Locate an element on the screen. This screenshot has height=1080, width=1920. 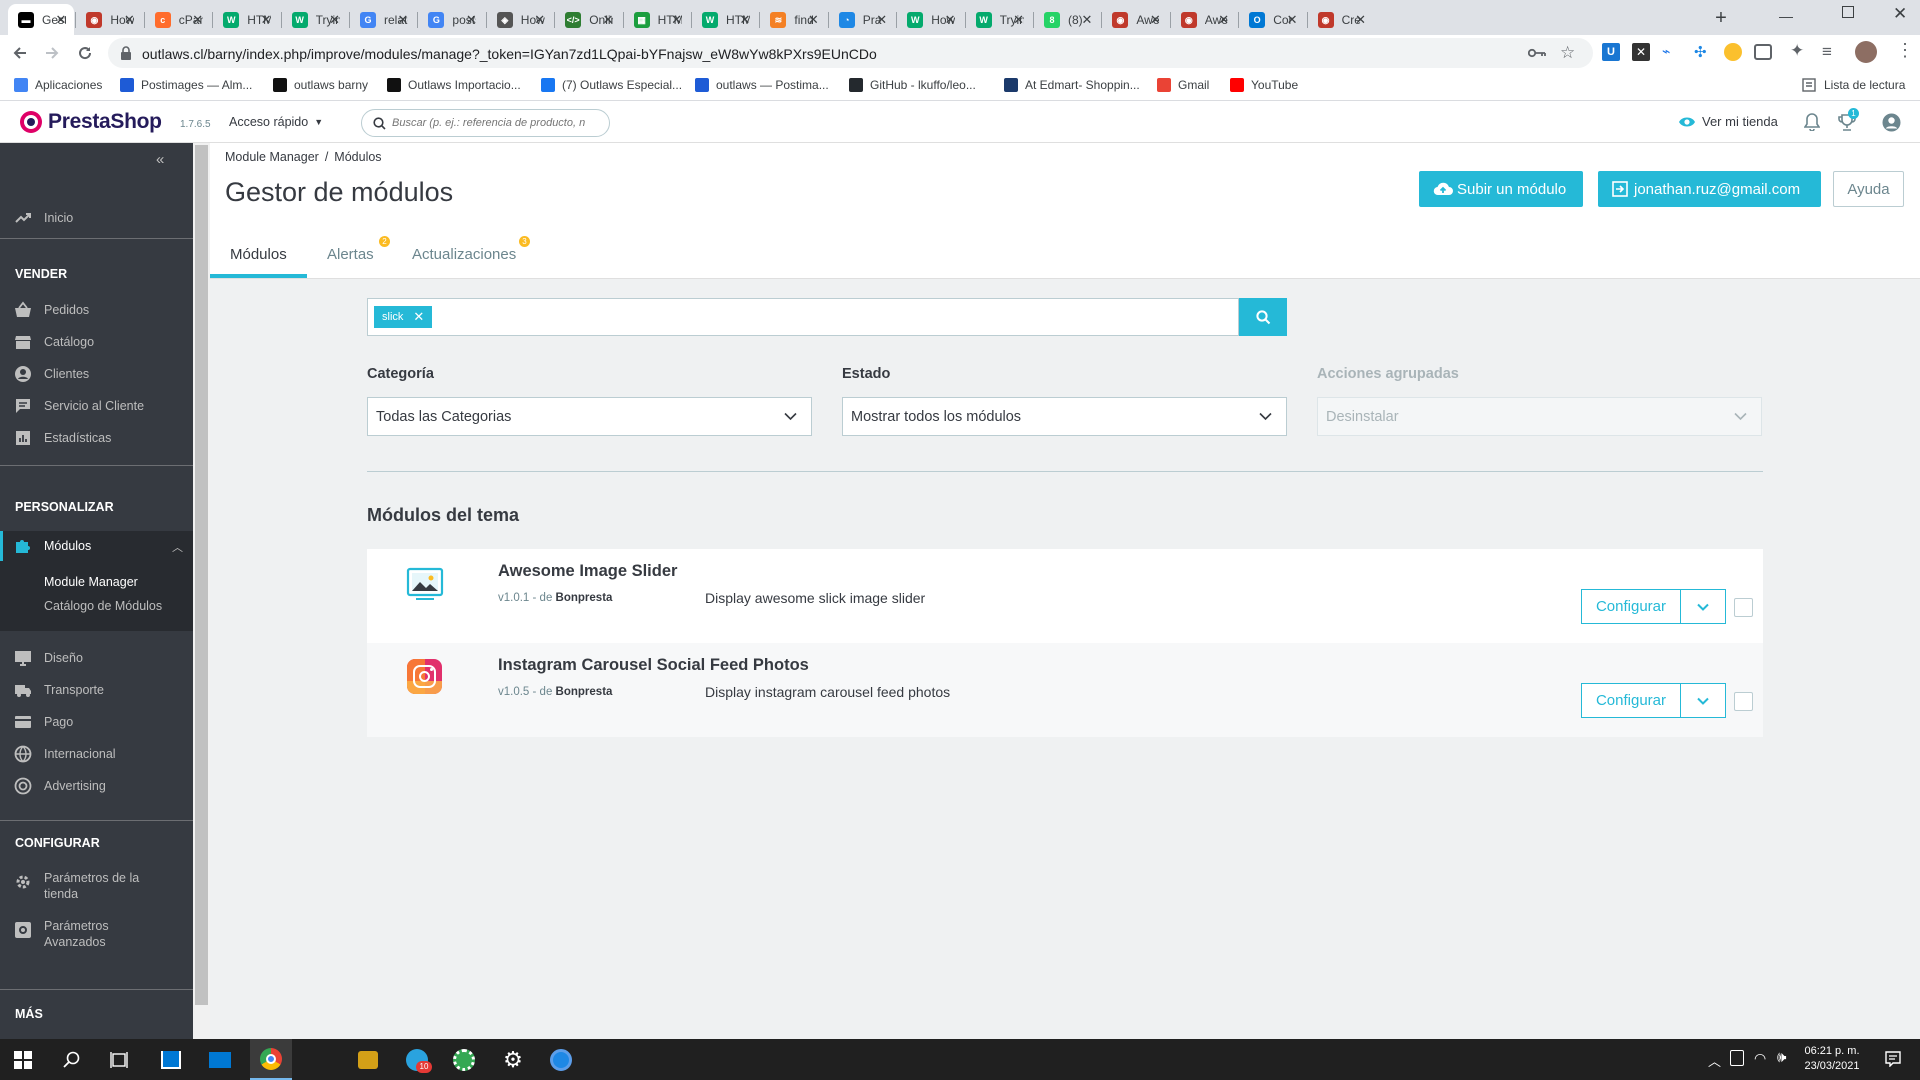
module-search-button is located at coordinates (1263, 317).